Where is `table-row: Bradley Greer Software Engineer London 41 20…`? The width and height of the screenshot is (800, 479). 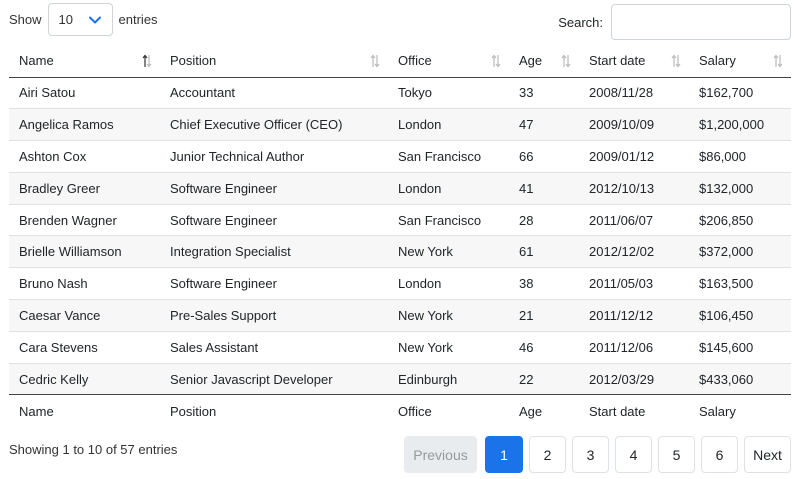
table-row: Bradley Greer Software Engineer London 41 20… is located at coordinates (400, 188).